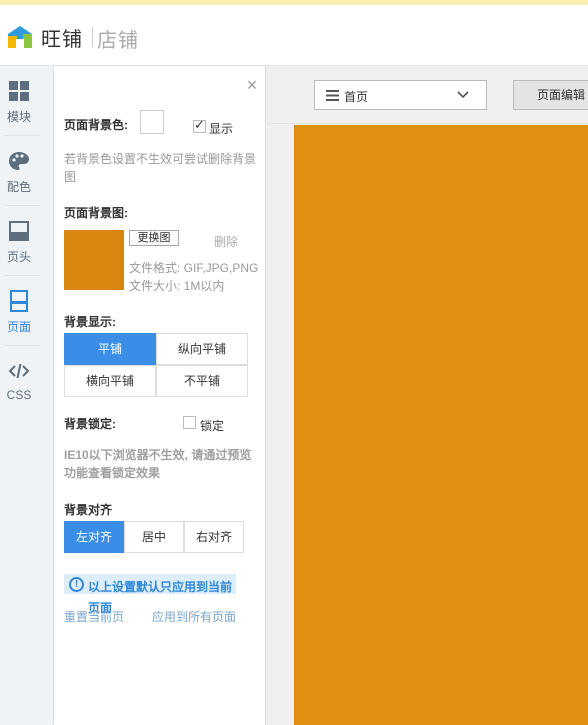 This screenshot has width=588, height=725. What do you see at coordinates (19, 301) in the screenshot?
I see `page-icon` at bounding box center [19, 301].